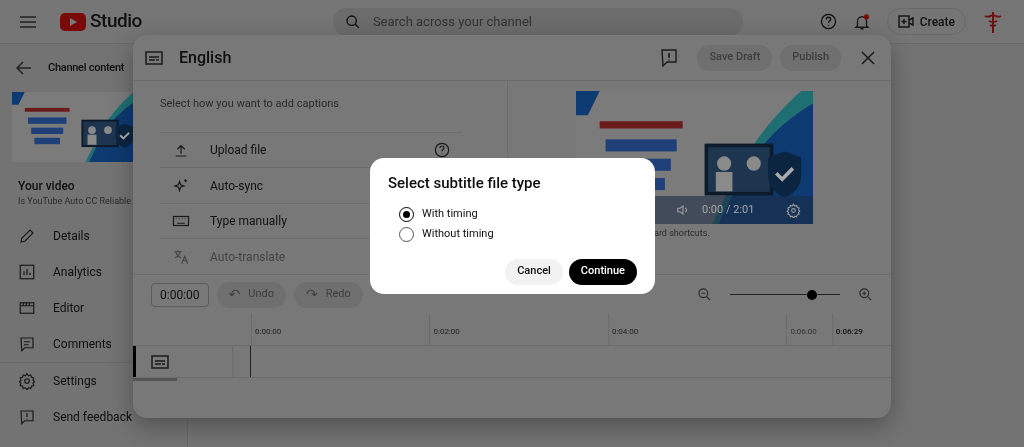 The height and width of the screenshot is (447, 1024). What do you see at coordinates (704, 294) in the screenshot?
I see `zoom-out-icon` at bounding box center [704, 294].